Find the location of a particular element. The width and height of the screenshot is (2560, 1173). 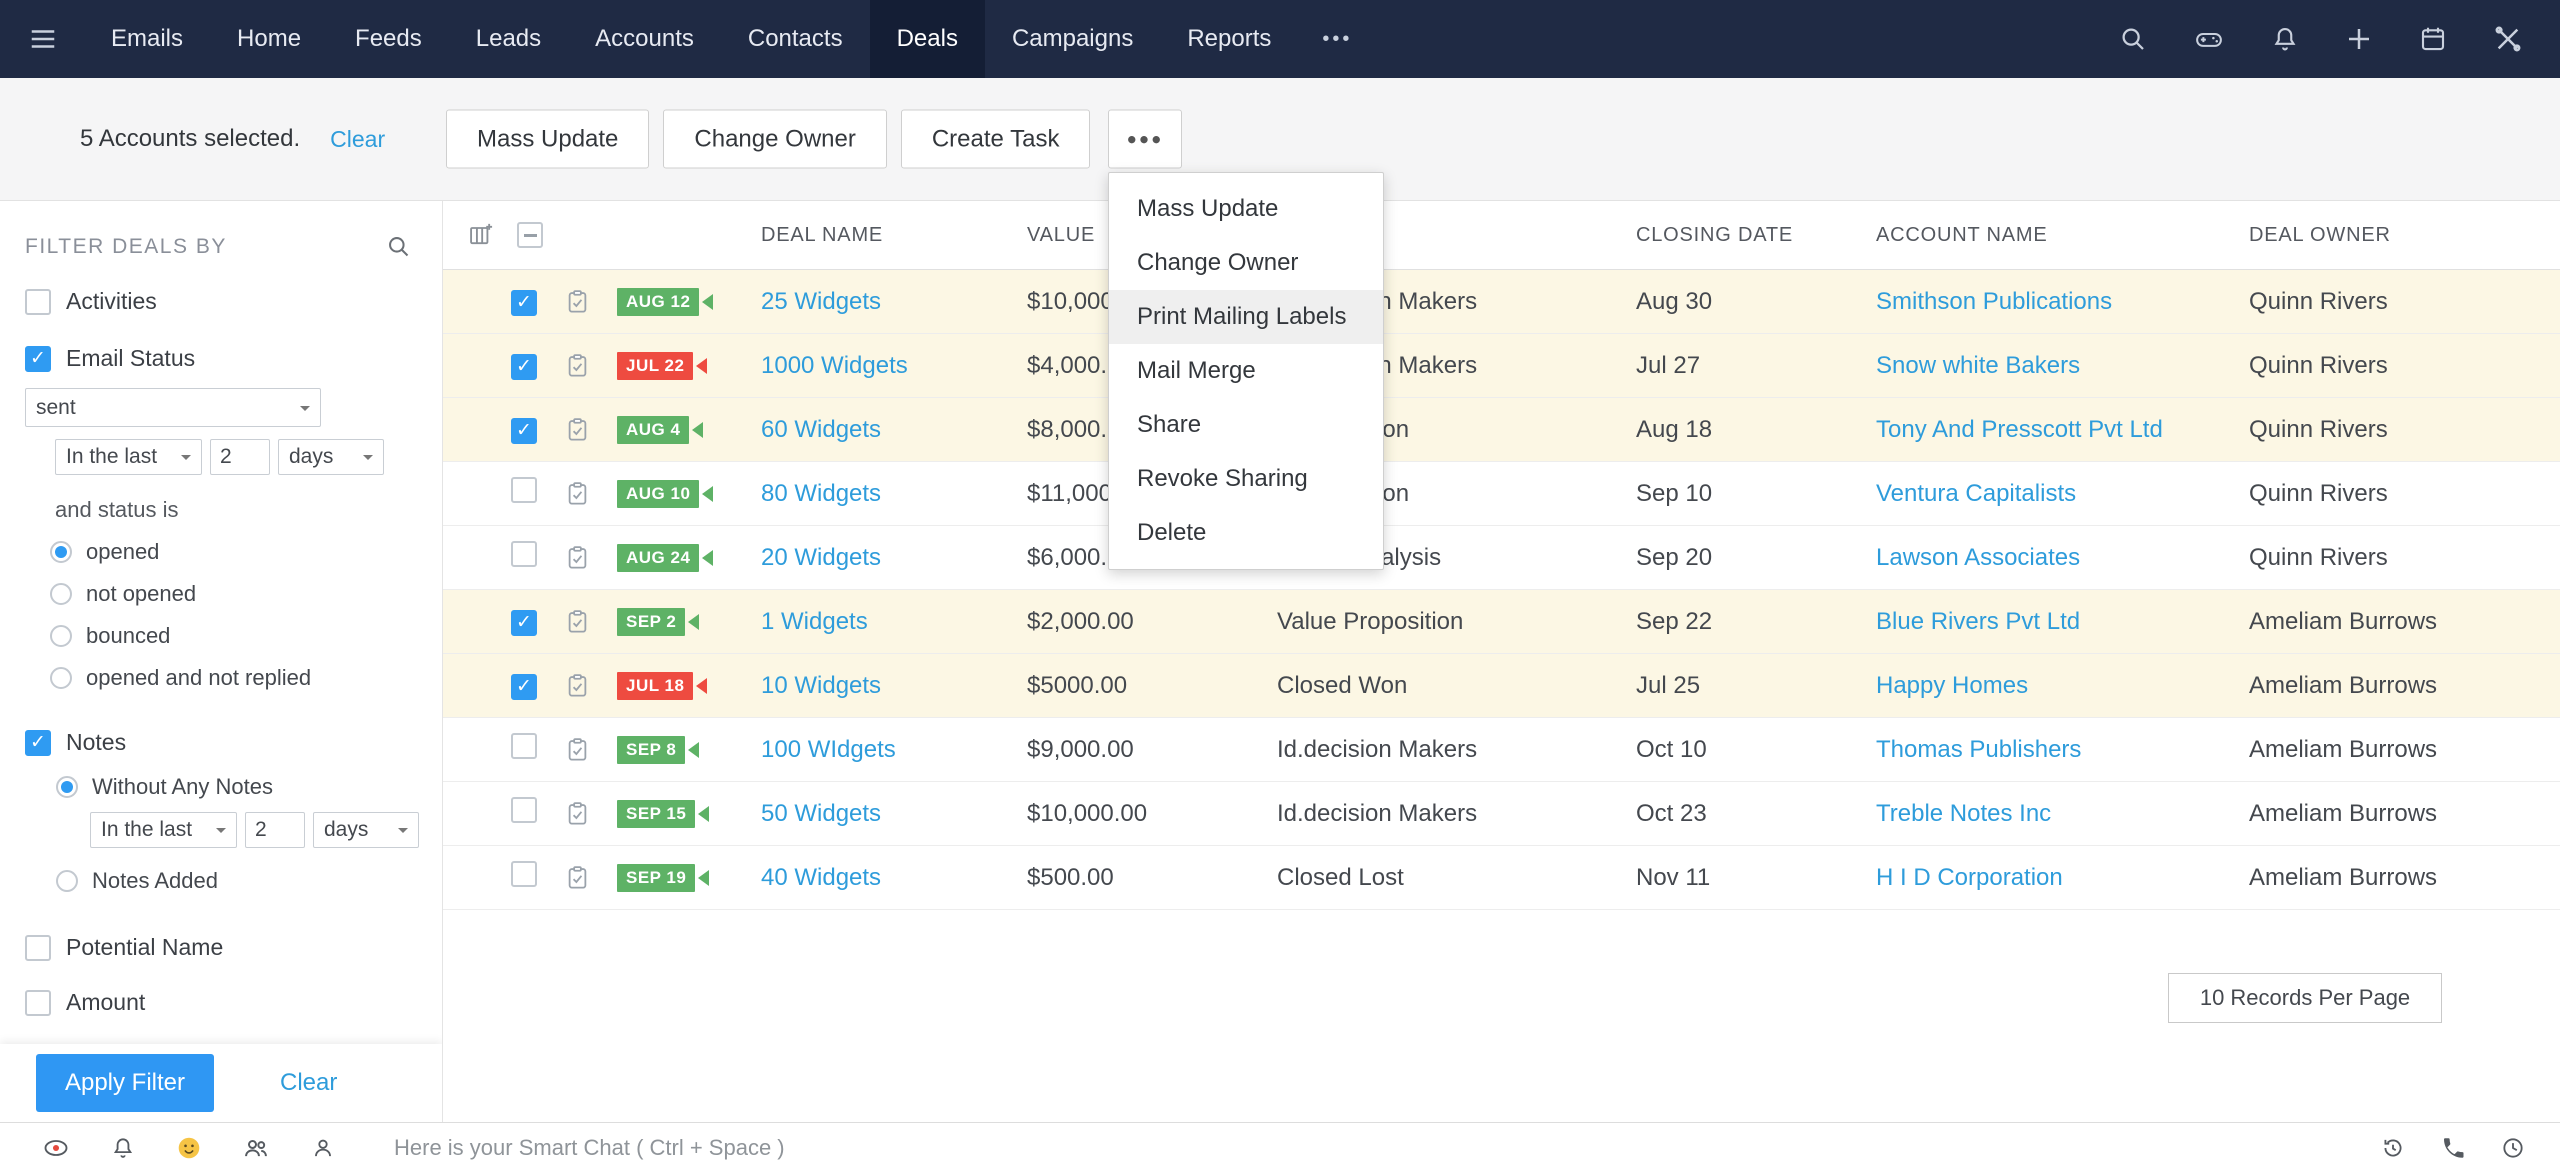

col-header-deal-name: DEAL NAME is located at coordinates (894, 235).